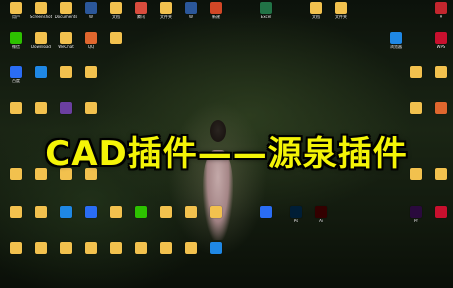 The width and height of the screenshot is (453, 288). I want to click on desktop-icon: Excel, so click(266, 13).